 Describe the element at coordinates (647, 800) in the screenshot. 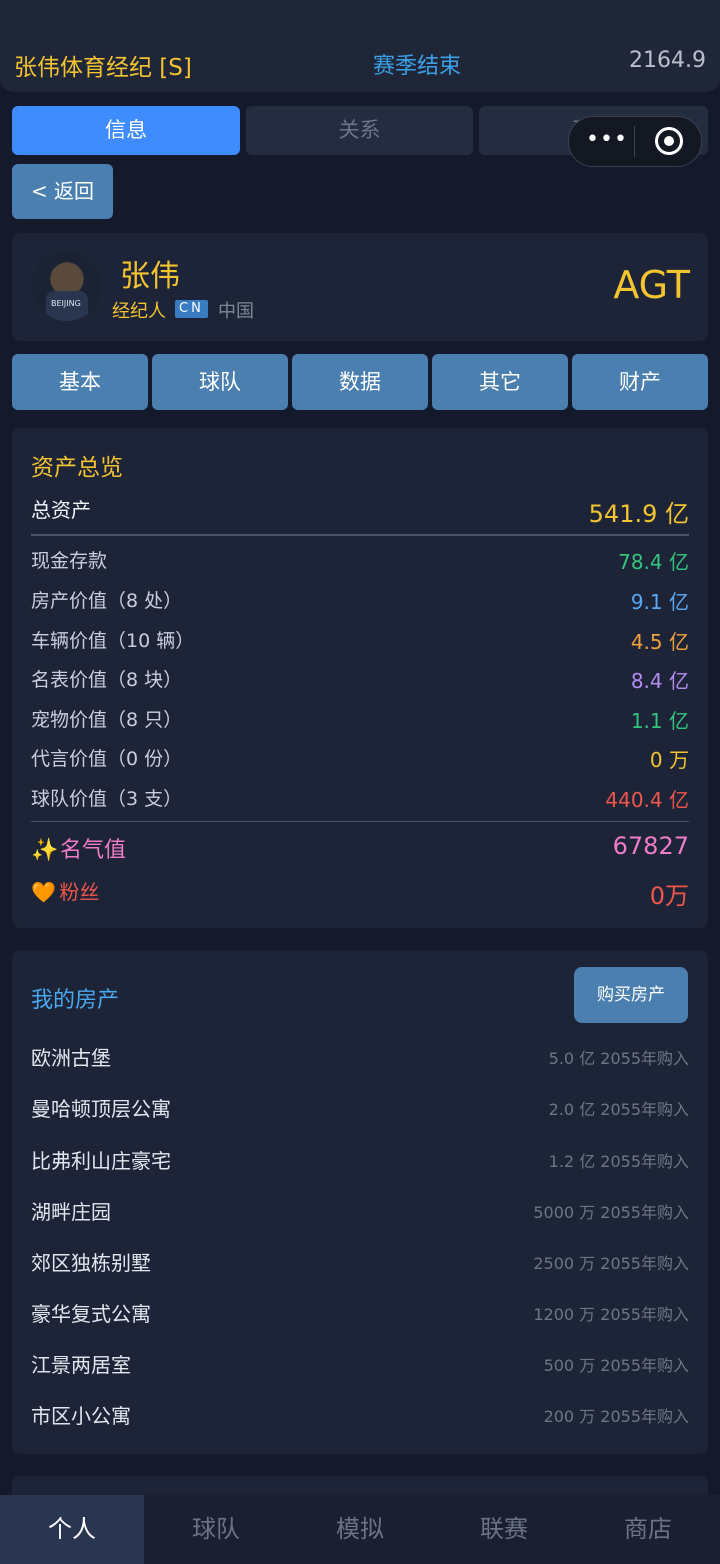

I see `asset-value: 440.4 亿` at that location.